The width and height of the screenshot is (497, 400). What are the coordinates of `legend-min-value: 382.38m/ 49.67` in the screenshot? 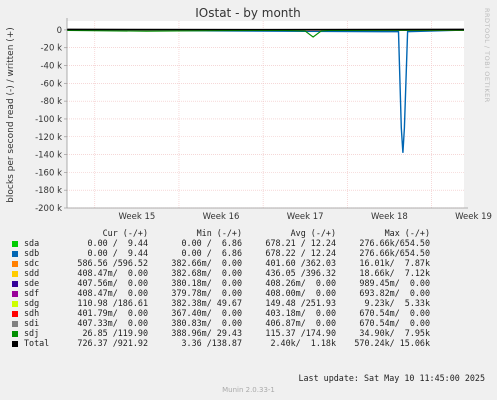 It's located at (206, 303).